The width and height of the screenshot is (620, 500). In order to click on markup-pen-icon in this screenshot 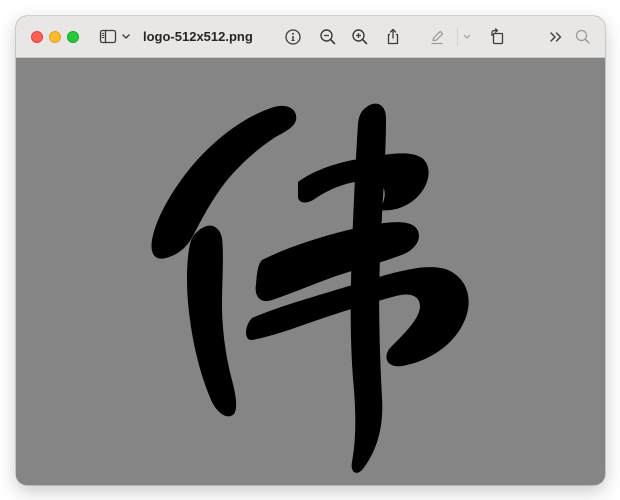, I will do `click(437, 37)`.